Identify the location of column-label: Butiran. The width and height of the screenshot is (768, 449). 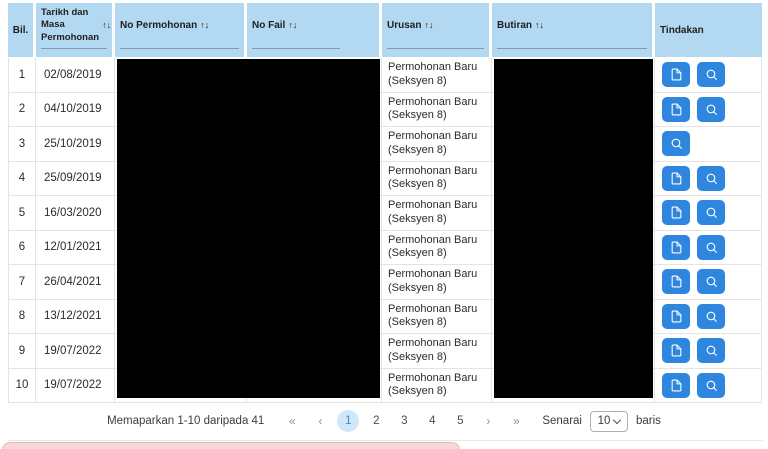
(514, 25).